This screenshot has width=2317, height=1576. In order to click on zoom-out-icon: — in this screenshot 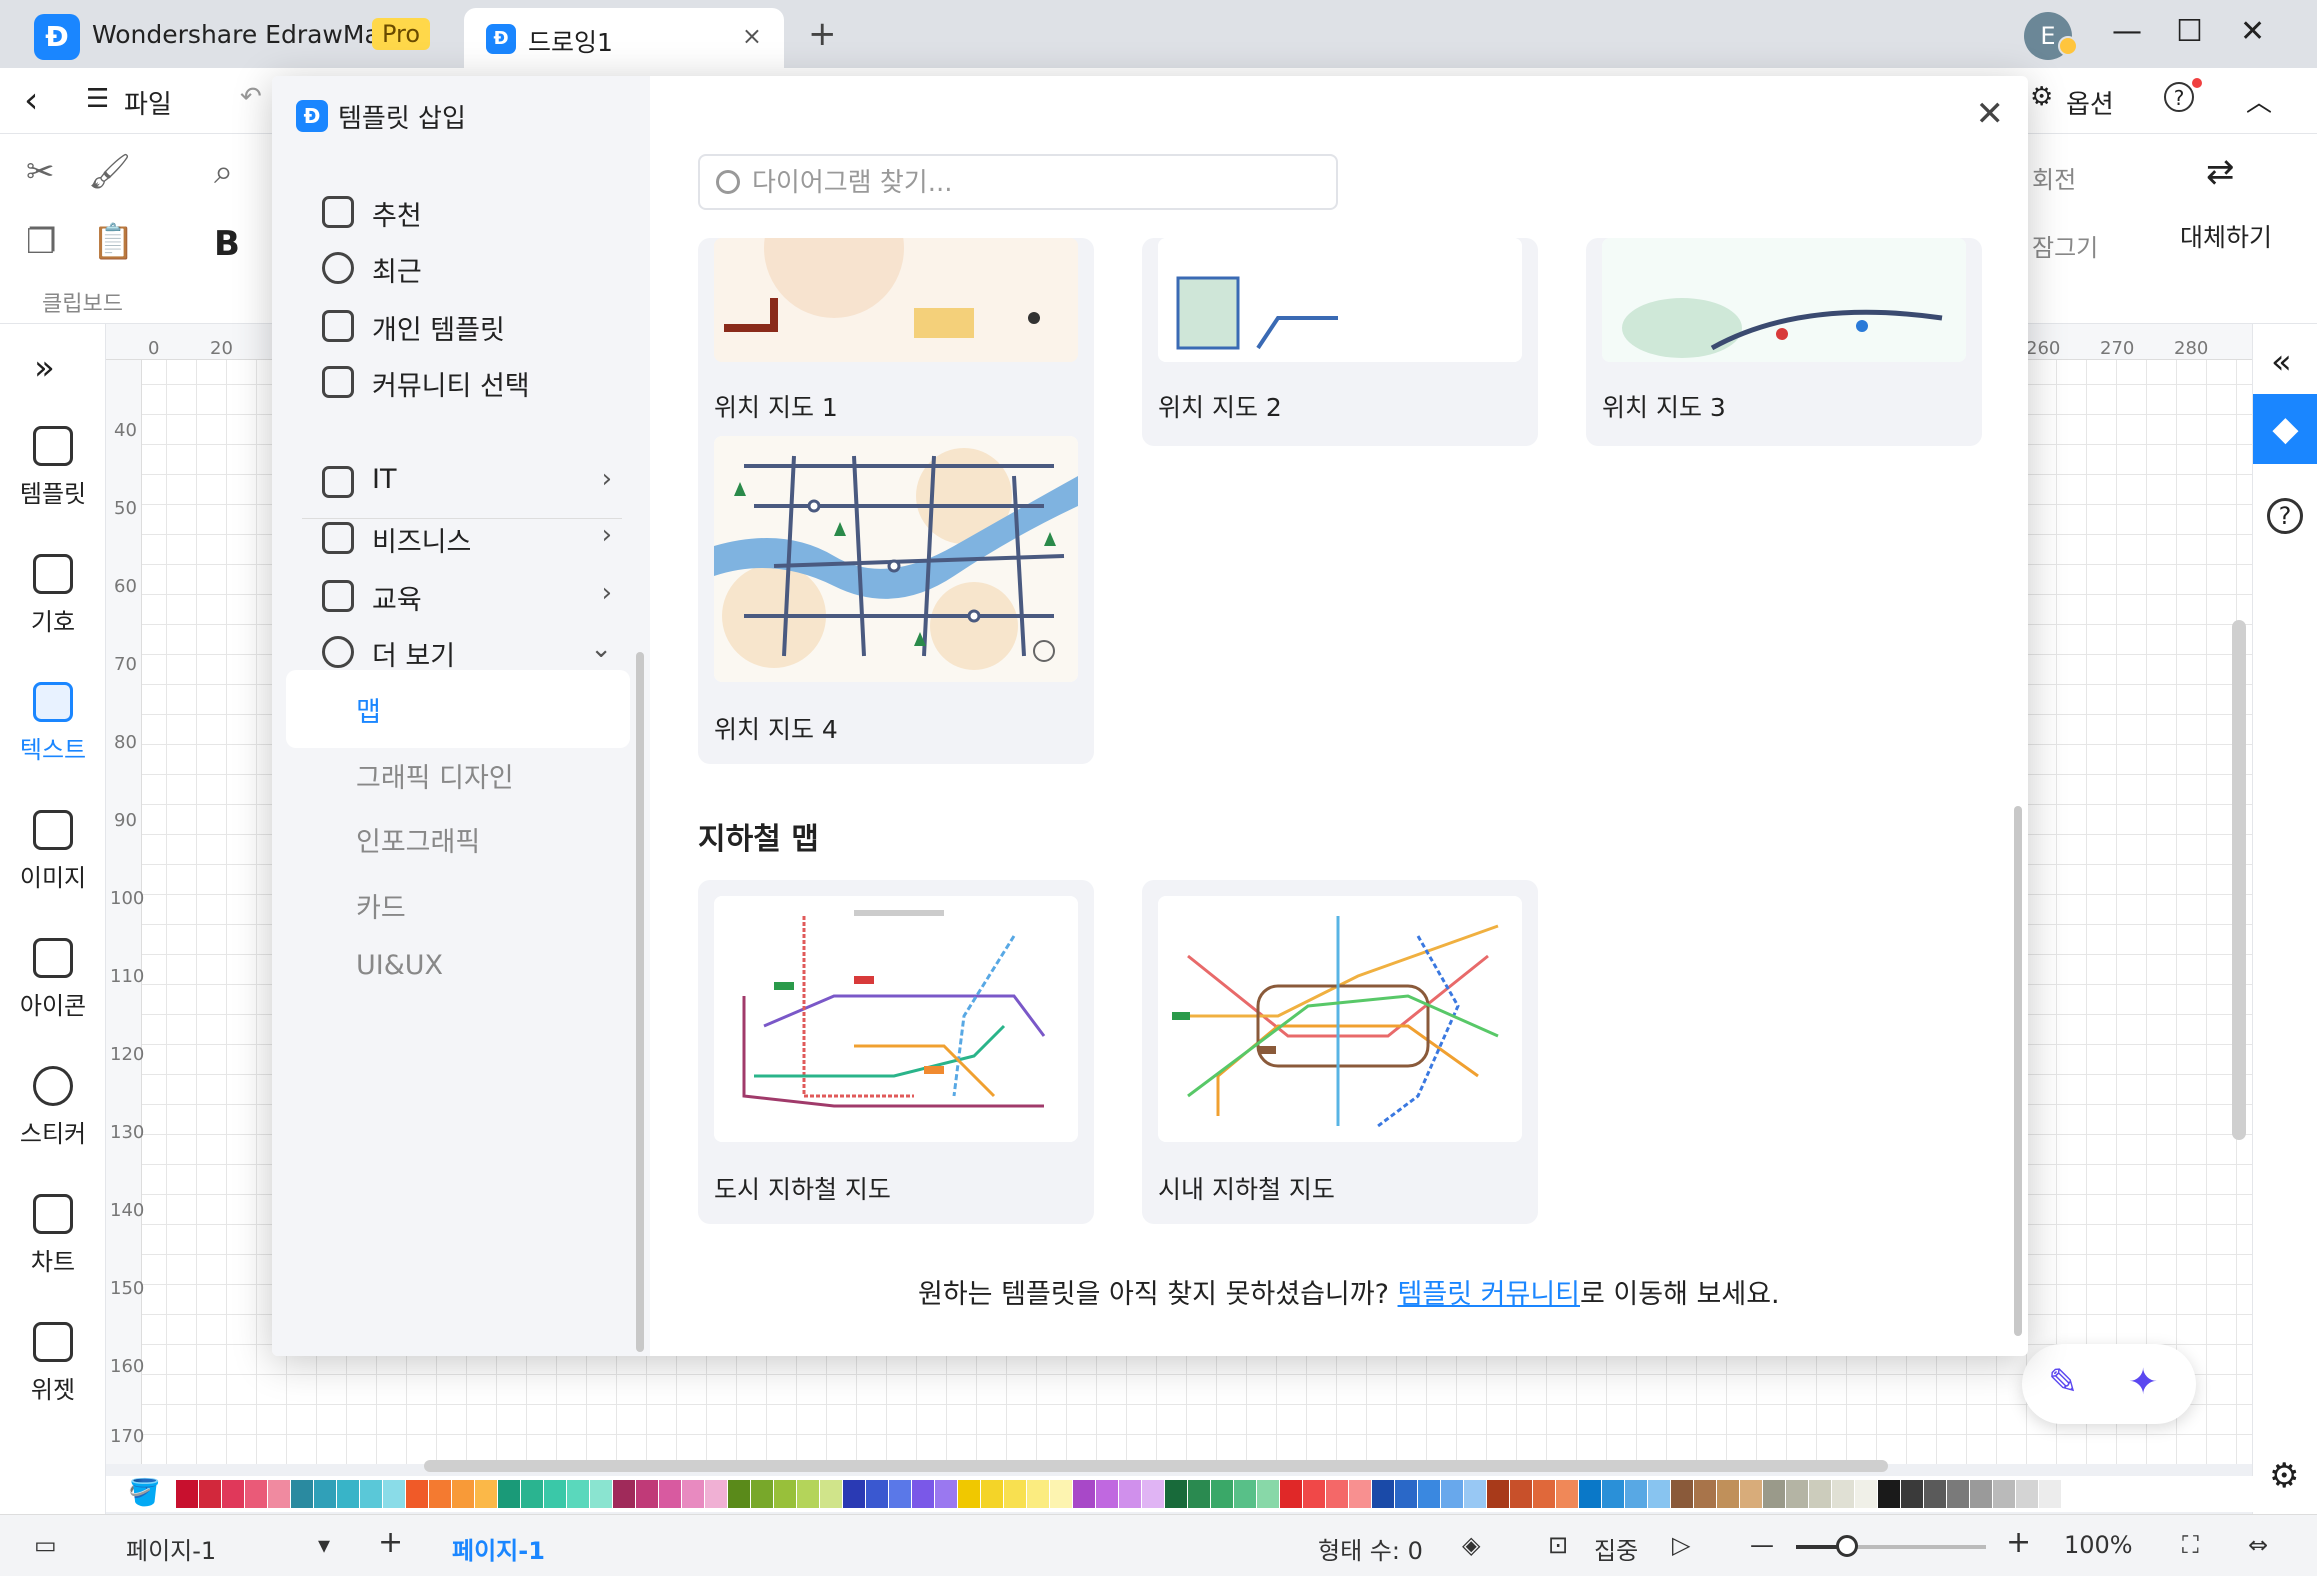, I will do `click(1762, 1545)`.